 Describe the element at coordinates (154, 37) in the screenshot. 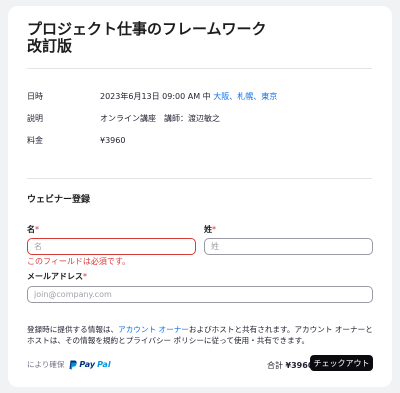

I see `page-title: プロジェクト仕事のフレームワーク 改訂版` at that location.